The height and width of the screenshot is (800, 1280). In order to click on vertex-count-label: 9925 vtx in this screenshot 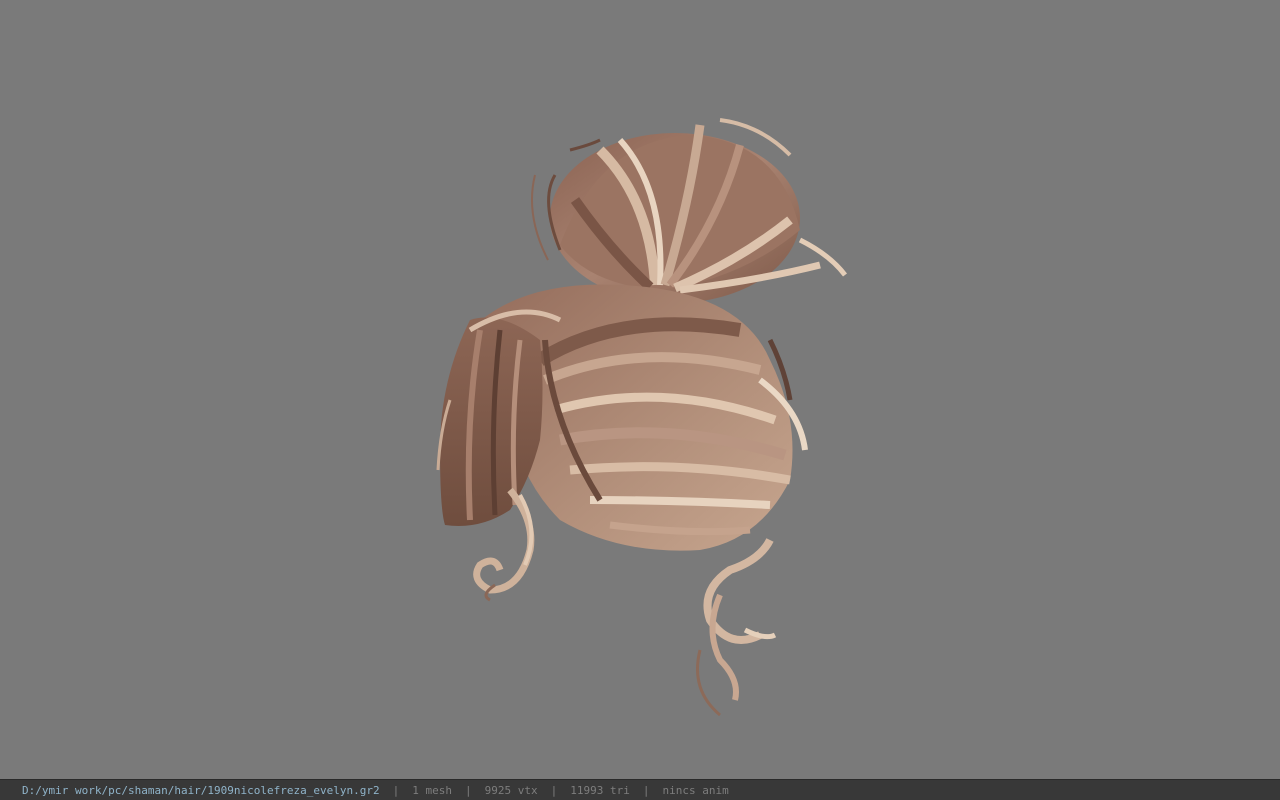, I will do `click(511, 790)`.